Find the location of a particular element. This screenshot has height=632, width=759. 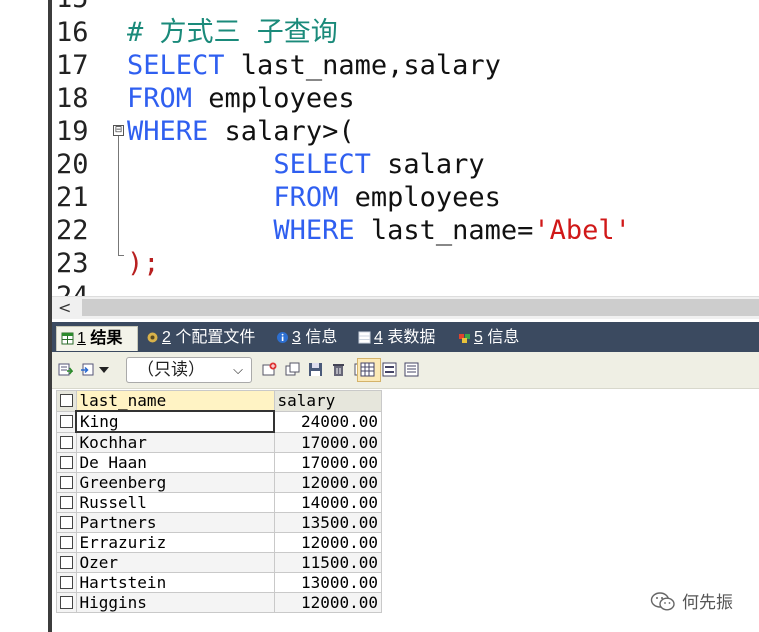

table-row: Greenberg 12000.00 is located at coordinates (219, 482).